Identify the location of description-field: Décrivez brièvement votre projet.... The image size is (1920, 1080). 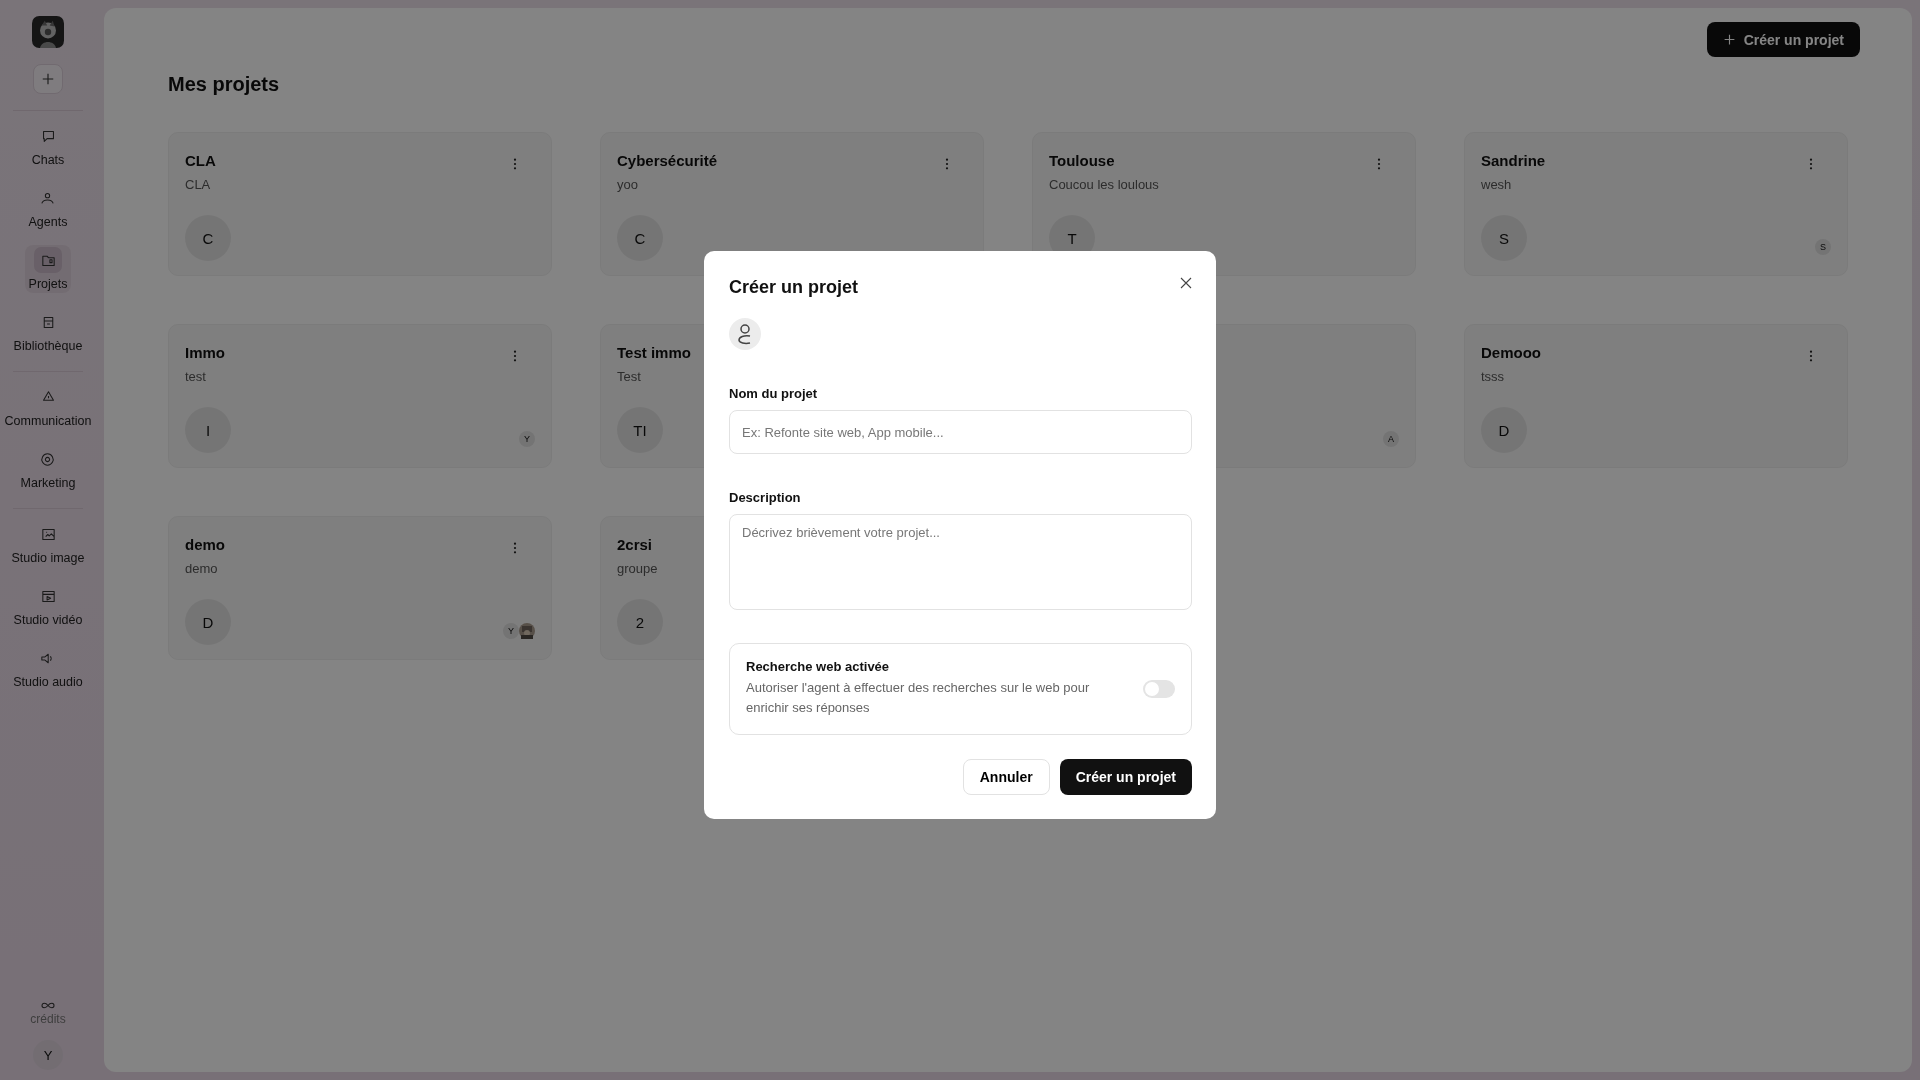
(960, 562).